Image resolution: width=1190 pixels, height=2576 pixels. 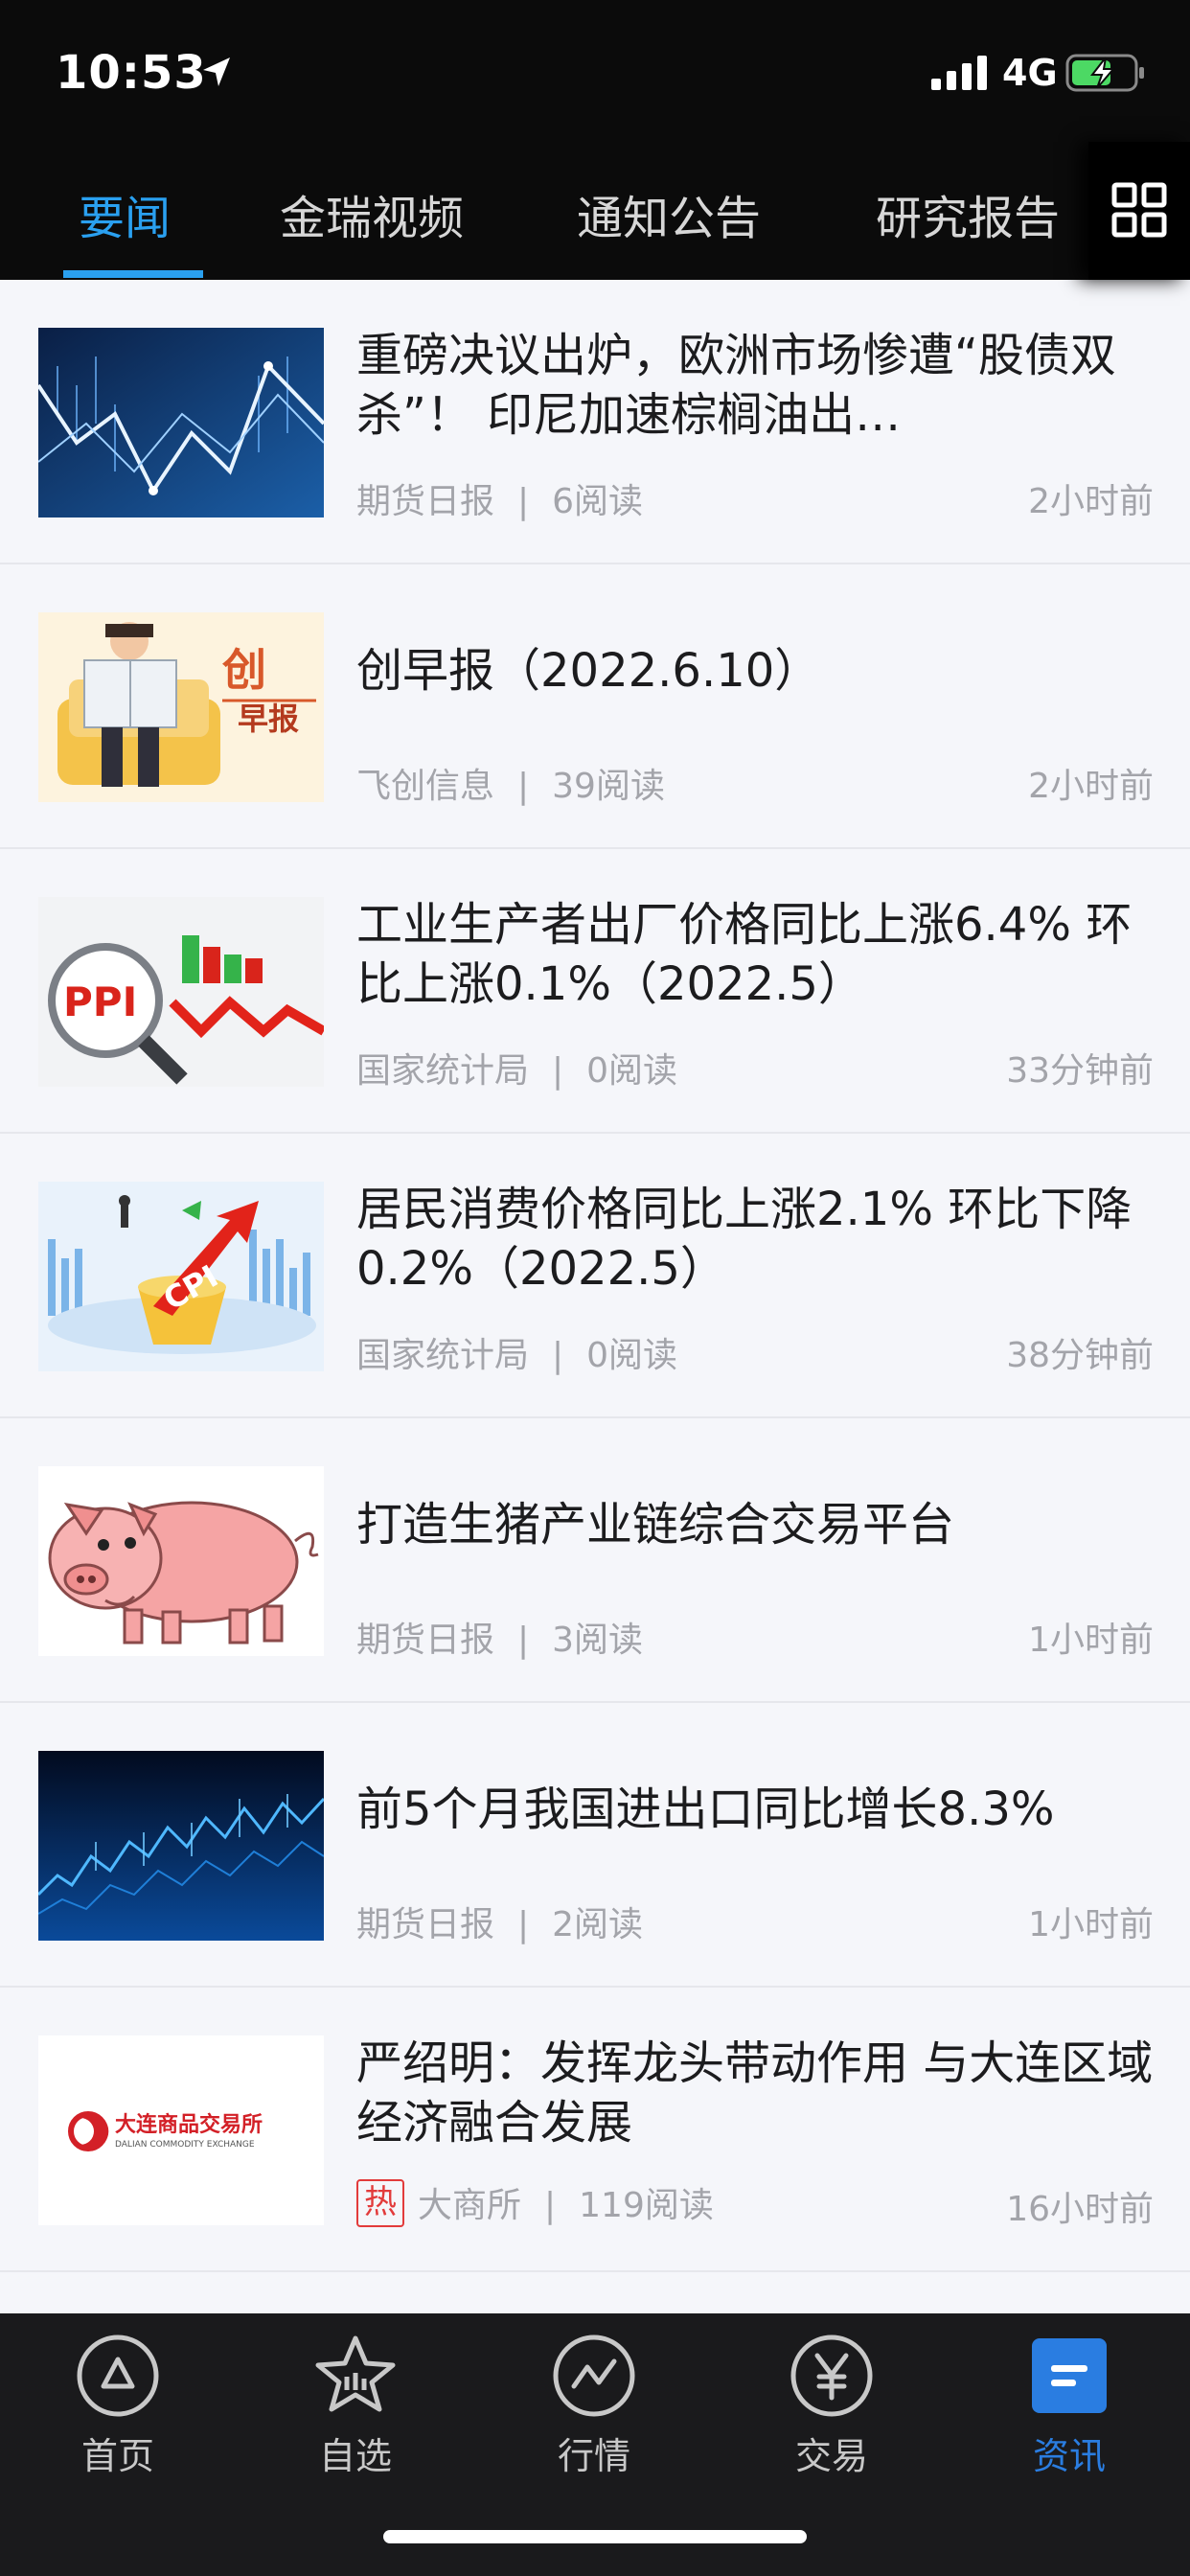 I want to click on news-source: 飞创信息, so click(x=426, y=786).